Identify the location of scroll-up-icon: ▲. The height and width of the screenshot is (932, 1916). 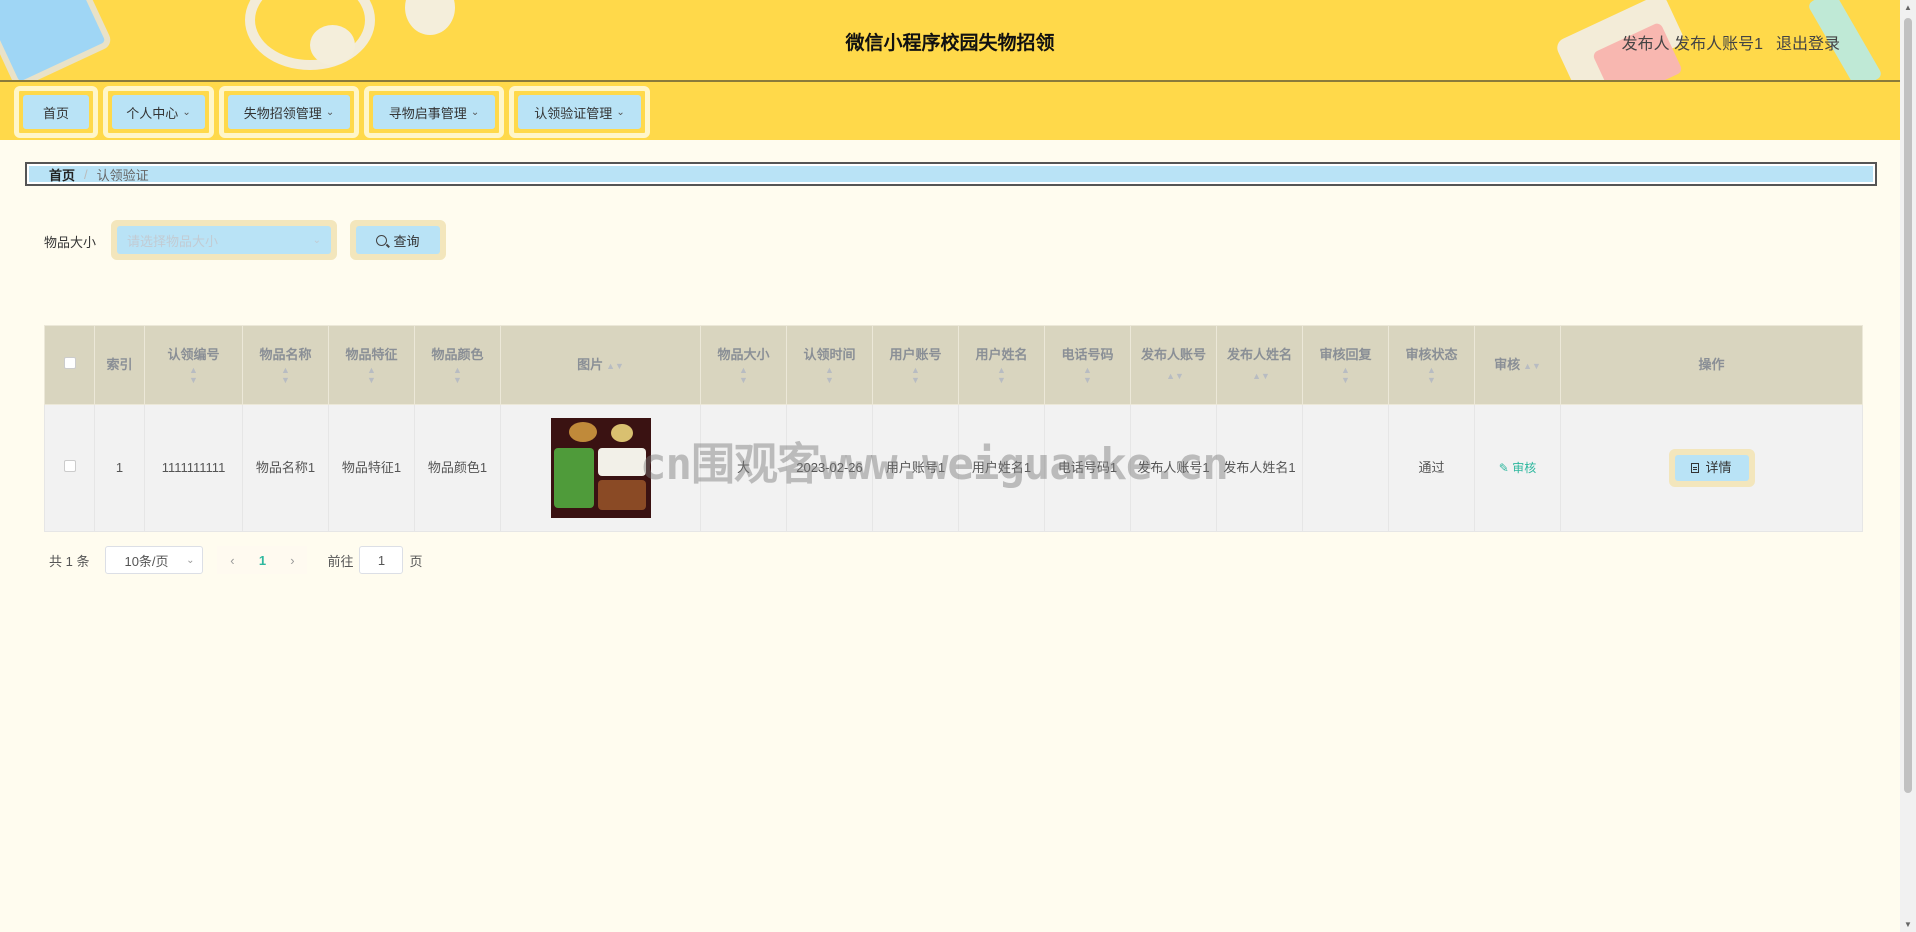
(1908, 7).